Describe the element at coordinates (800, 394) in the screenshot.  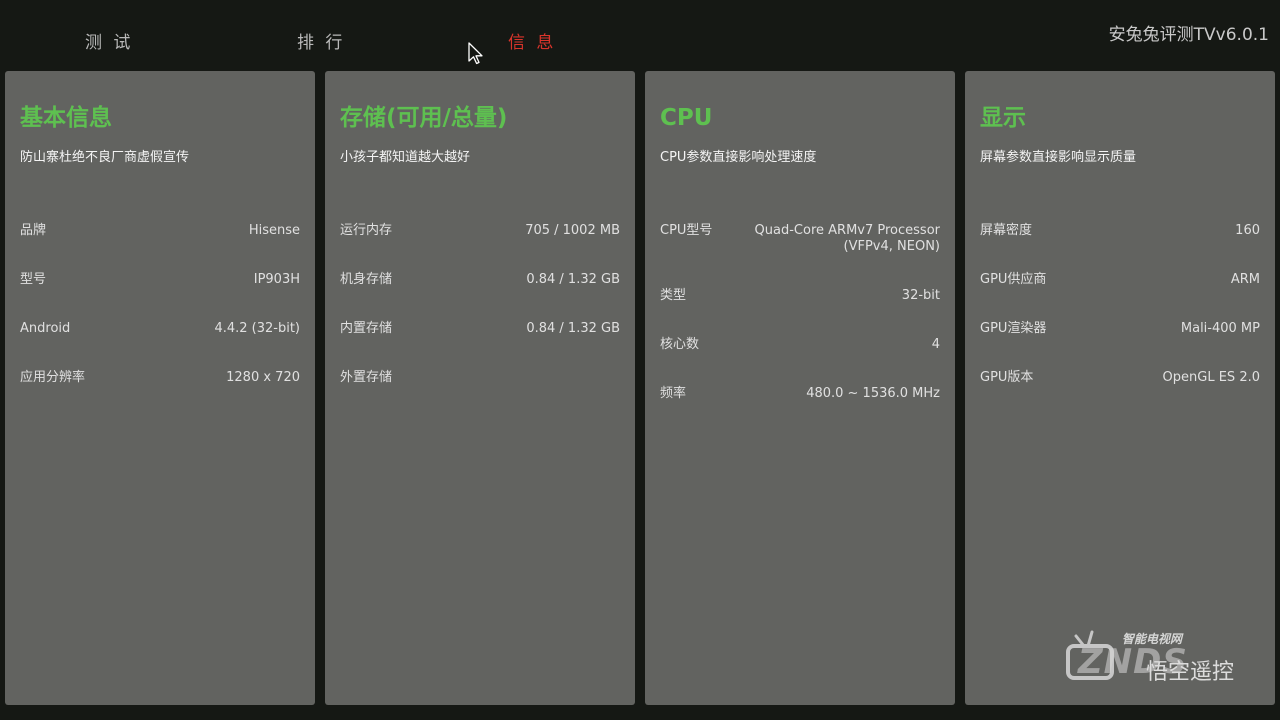
I see `info-row-frequency: 频率 480.0 ~ 1536.0 MHz` at that location.